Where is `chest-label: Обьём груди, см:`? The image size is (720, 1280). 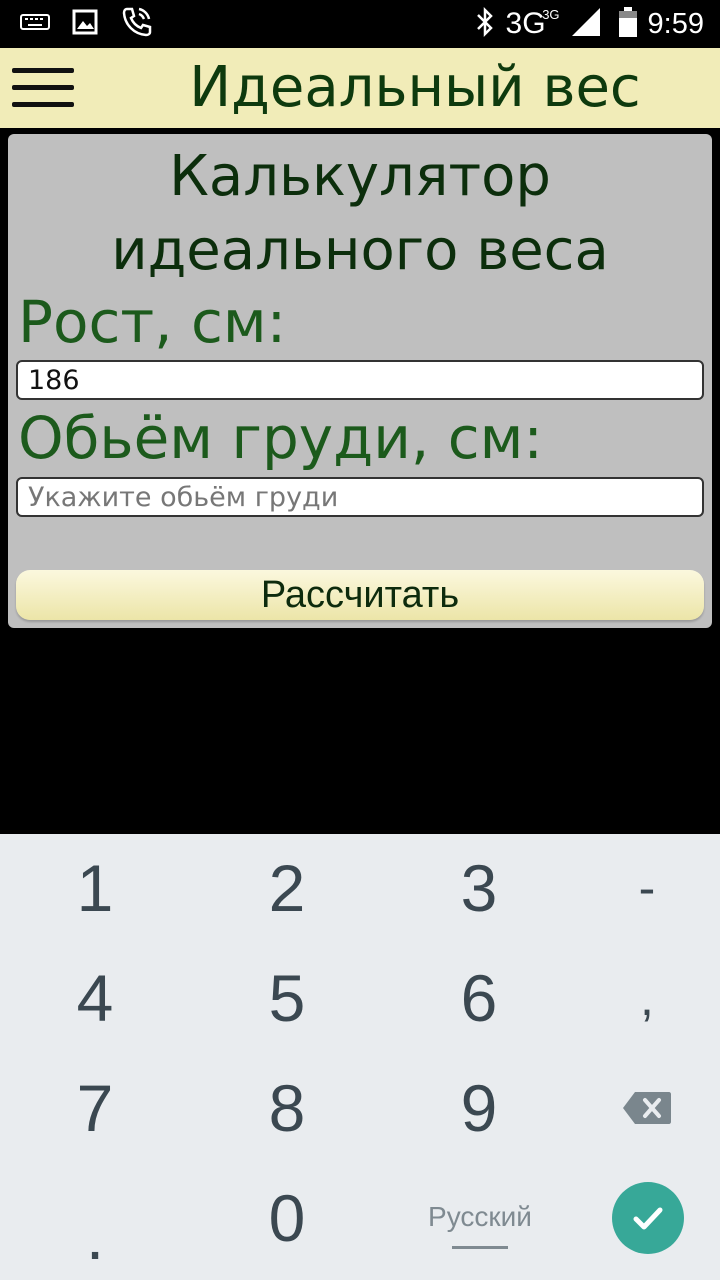 chest-label: Обьём груди, см: is located at coordinates (280, 438).